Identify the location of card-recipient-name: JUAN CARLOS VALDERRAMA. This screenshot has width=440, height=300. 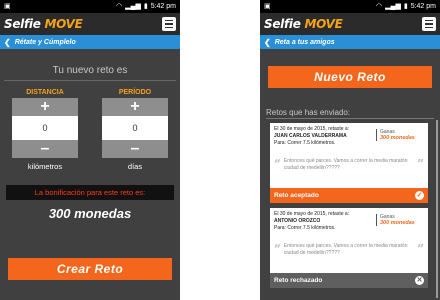
(310, 135).